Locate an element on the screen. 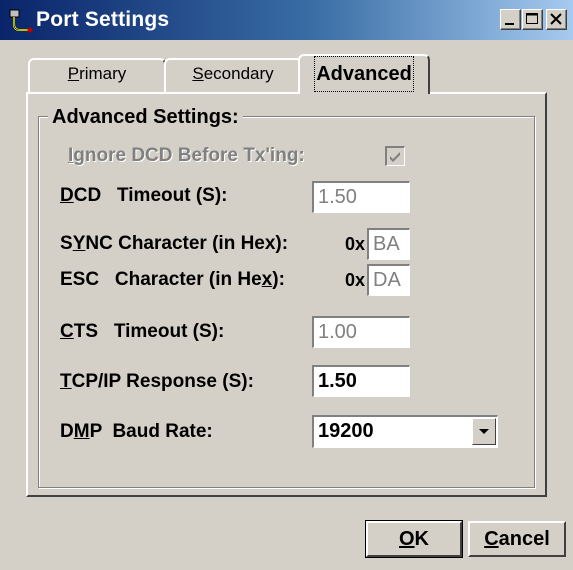 This screenshot has width=573, height=570. cancel-button: Cancel is located at coordinates (517, 539).